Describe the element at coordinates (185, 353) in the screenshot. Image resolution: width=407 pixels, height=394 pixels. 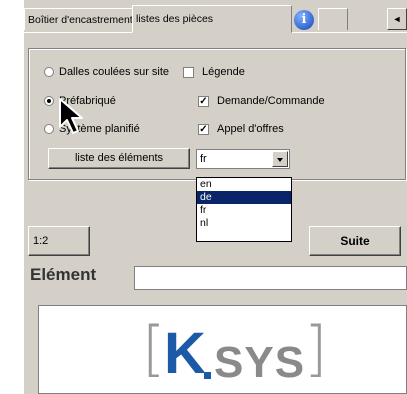
I see `logo-k: K` at that location.